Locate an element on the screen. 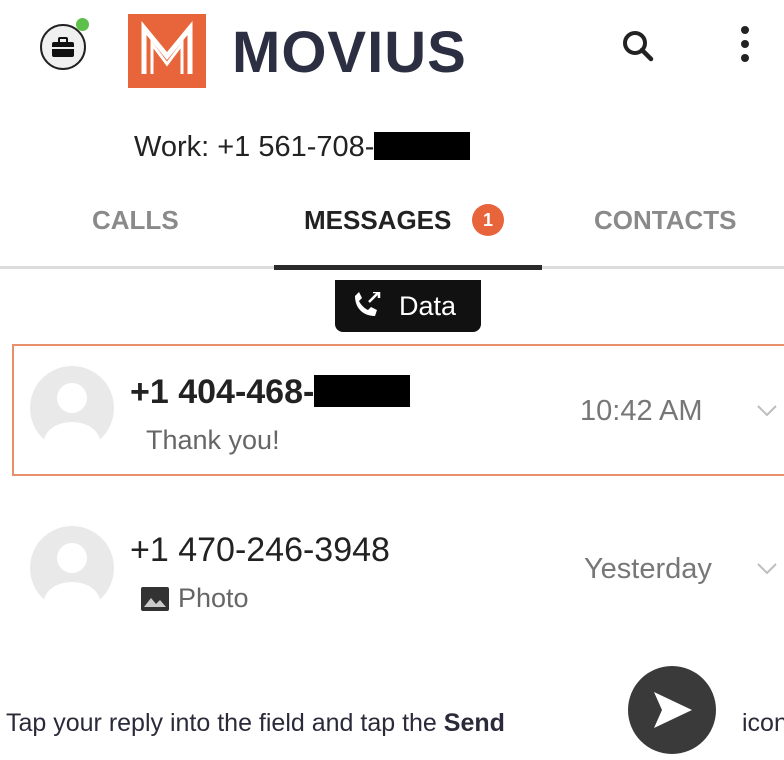  more-options-button is located at coordinates (745, 45).